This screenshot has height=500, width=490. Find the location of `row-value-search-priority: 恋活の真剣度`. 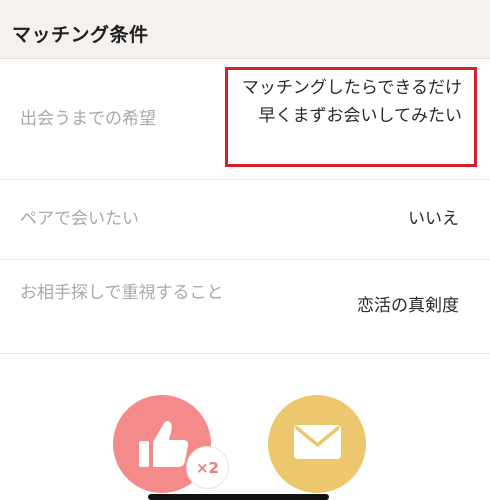

row-value-search-priority: 恋活の真剣度 is located at coordinates (408, 306).